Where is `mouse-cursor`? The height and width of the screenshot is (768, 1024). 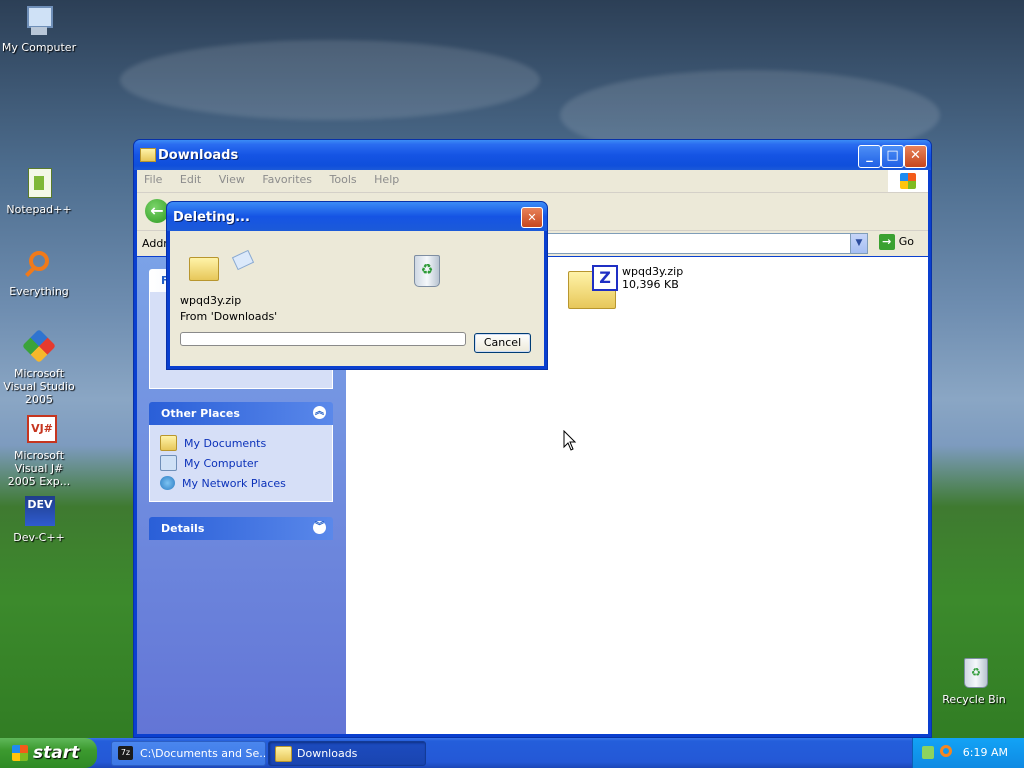 mouse-cursor is located at coordinates (570, 440).